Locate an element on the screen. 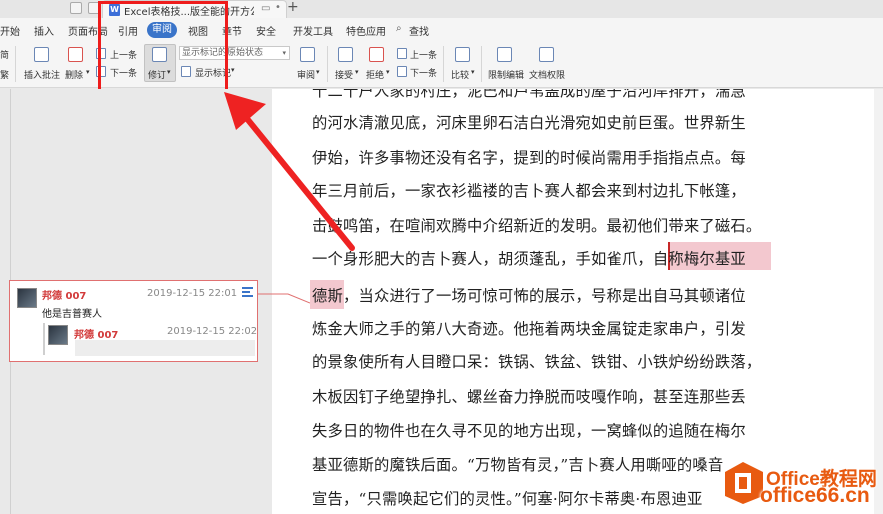  delete-button: 删除 is located at coordinates (74, 74).